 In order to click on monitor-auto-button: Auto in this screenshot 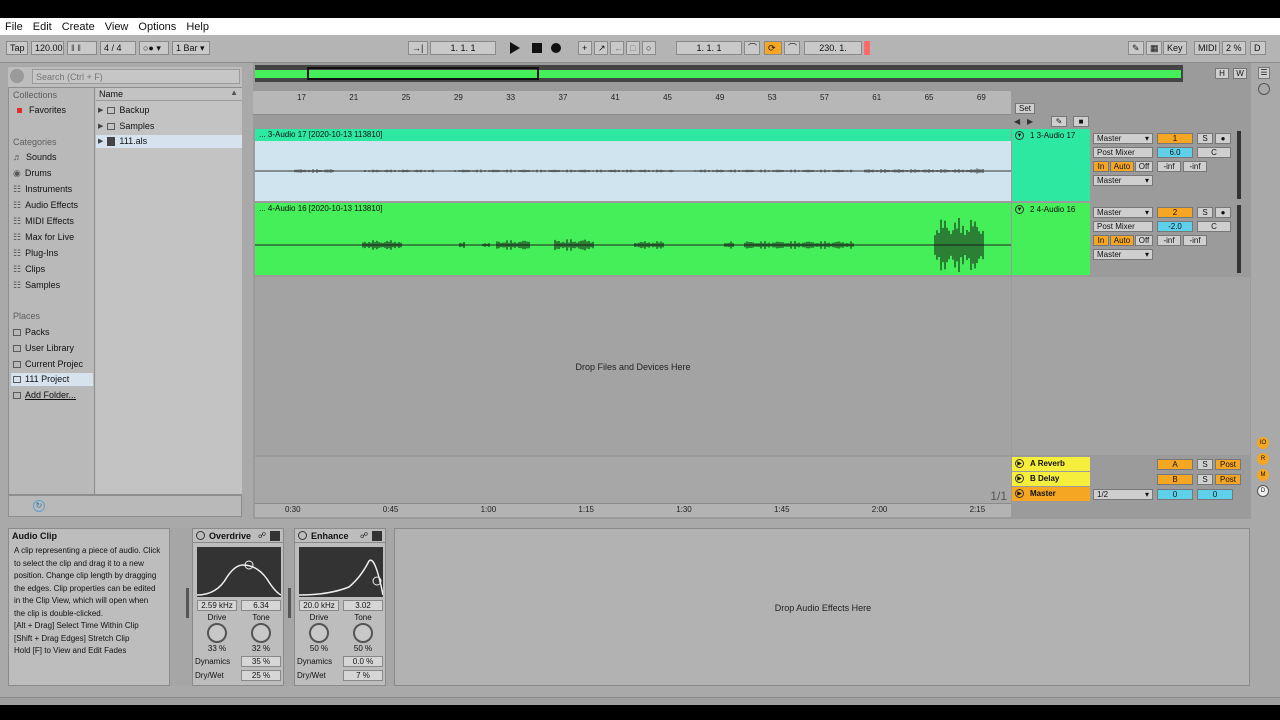, I will do `click(1122, 240)`.